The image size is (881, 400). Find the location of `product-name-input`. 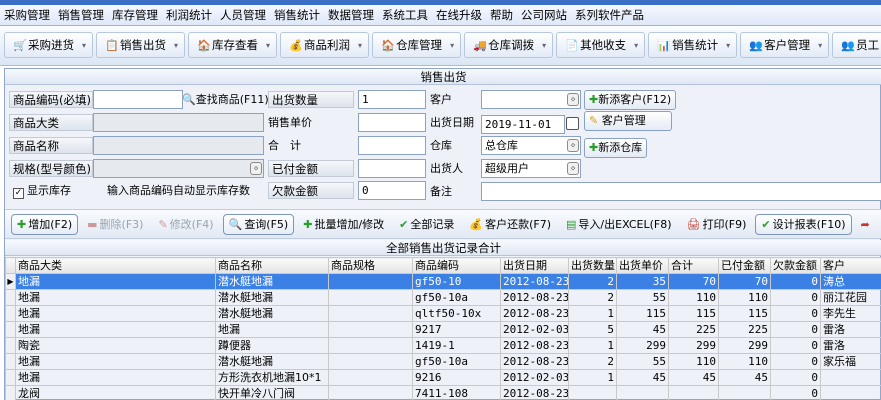

product-name-input is located at coordinates (178, 145).